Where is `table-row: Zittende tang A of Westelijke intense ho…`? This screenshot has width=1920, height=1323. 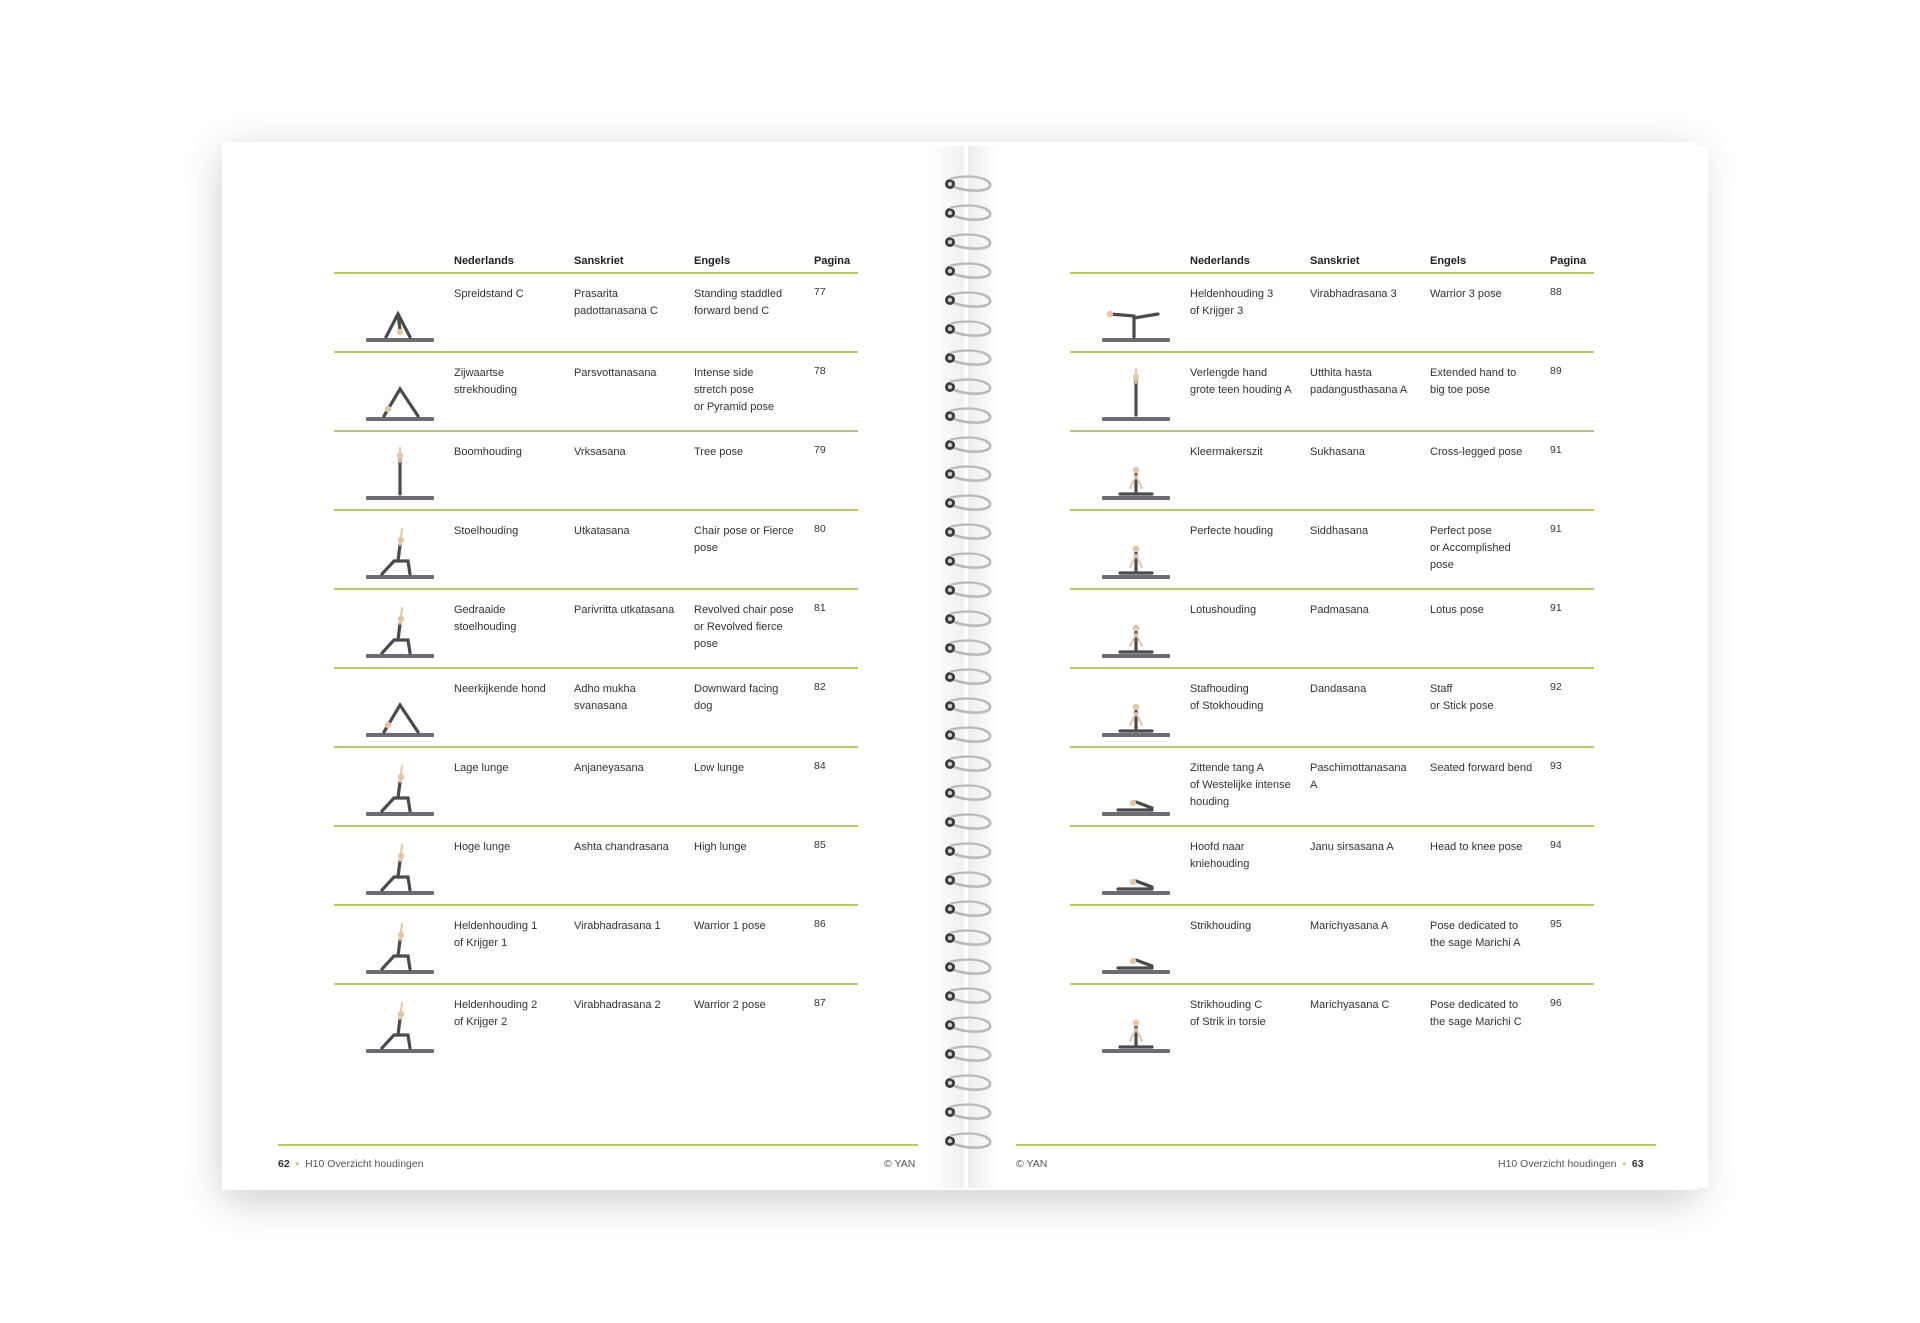 table-row: Zittende tang A of Westelijke intense ho… is located at coordinates (1332, 787).